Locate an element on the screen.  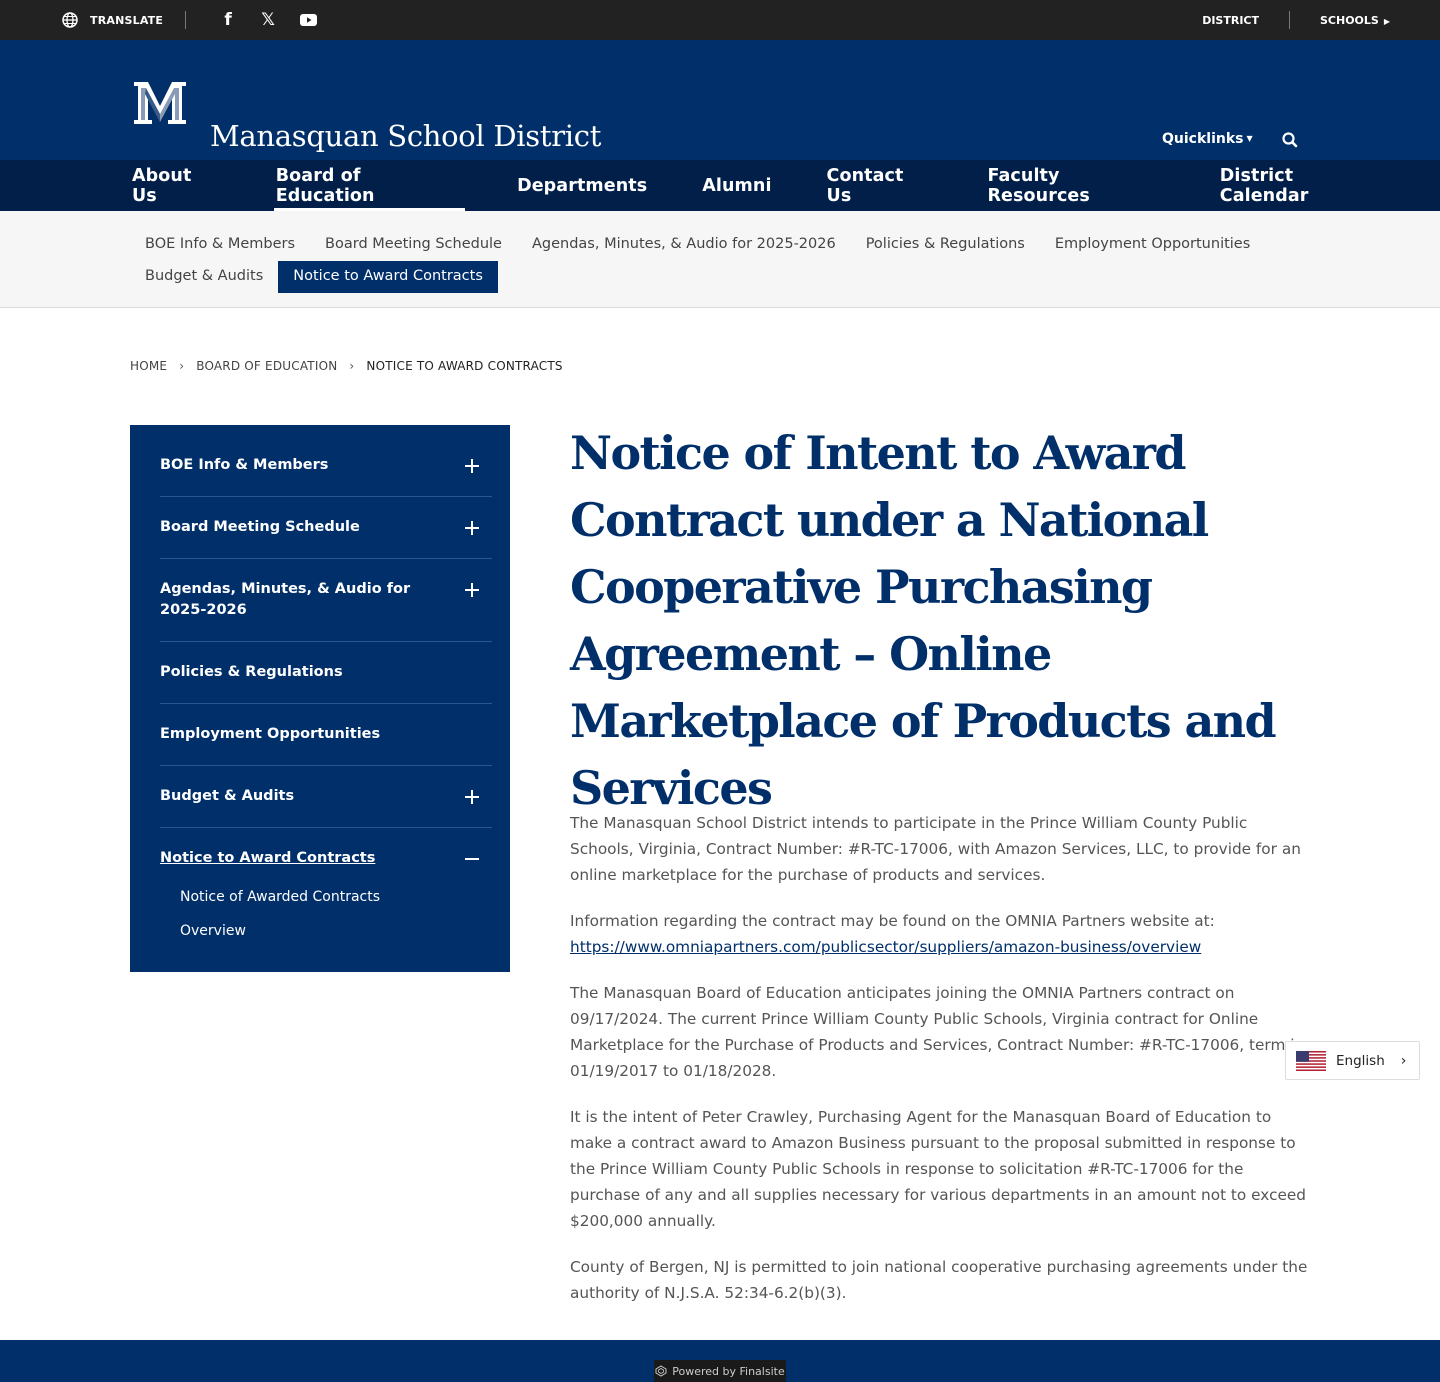
sidenav-item-policies: Policies & Regulations is located at coordinates (326, 673).